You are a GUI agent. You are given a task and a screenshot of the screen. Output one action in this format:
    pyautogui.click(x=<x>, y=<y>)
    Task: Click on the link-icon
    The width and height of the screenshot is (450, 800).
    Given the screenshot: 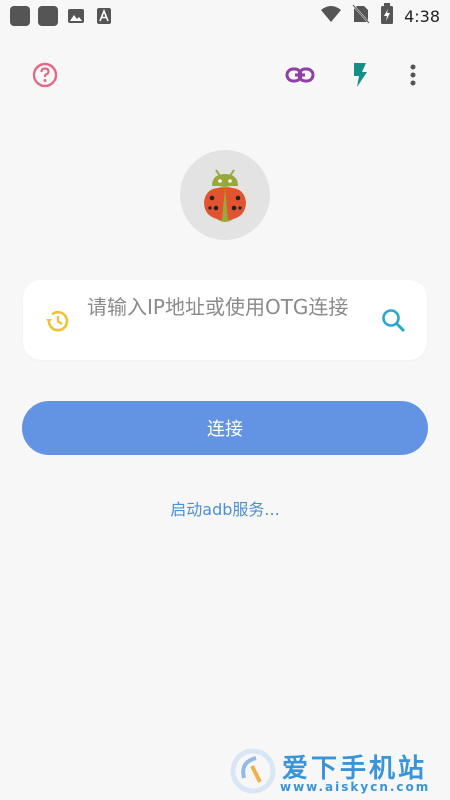 What is the action you would take?
    pyautogui.click(x=300, y=75)
    